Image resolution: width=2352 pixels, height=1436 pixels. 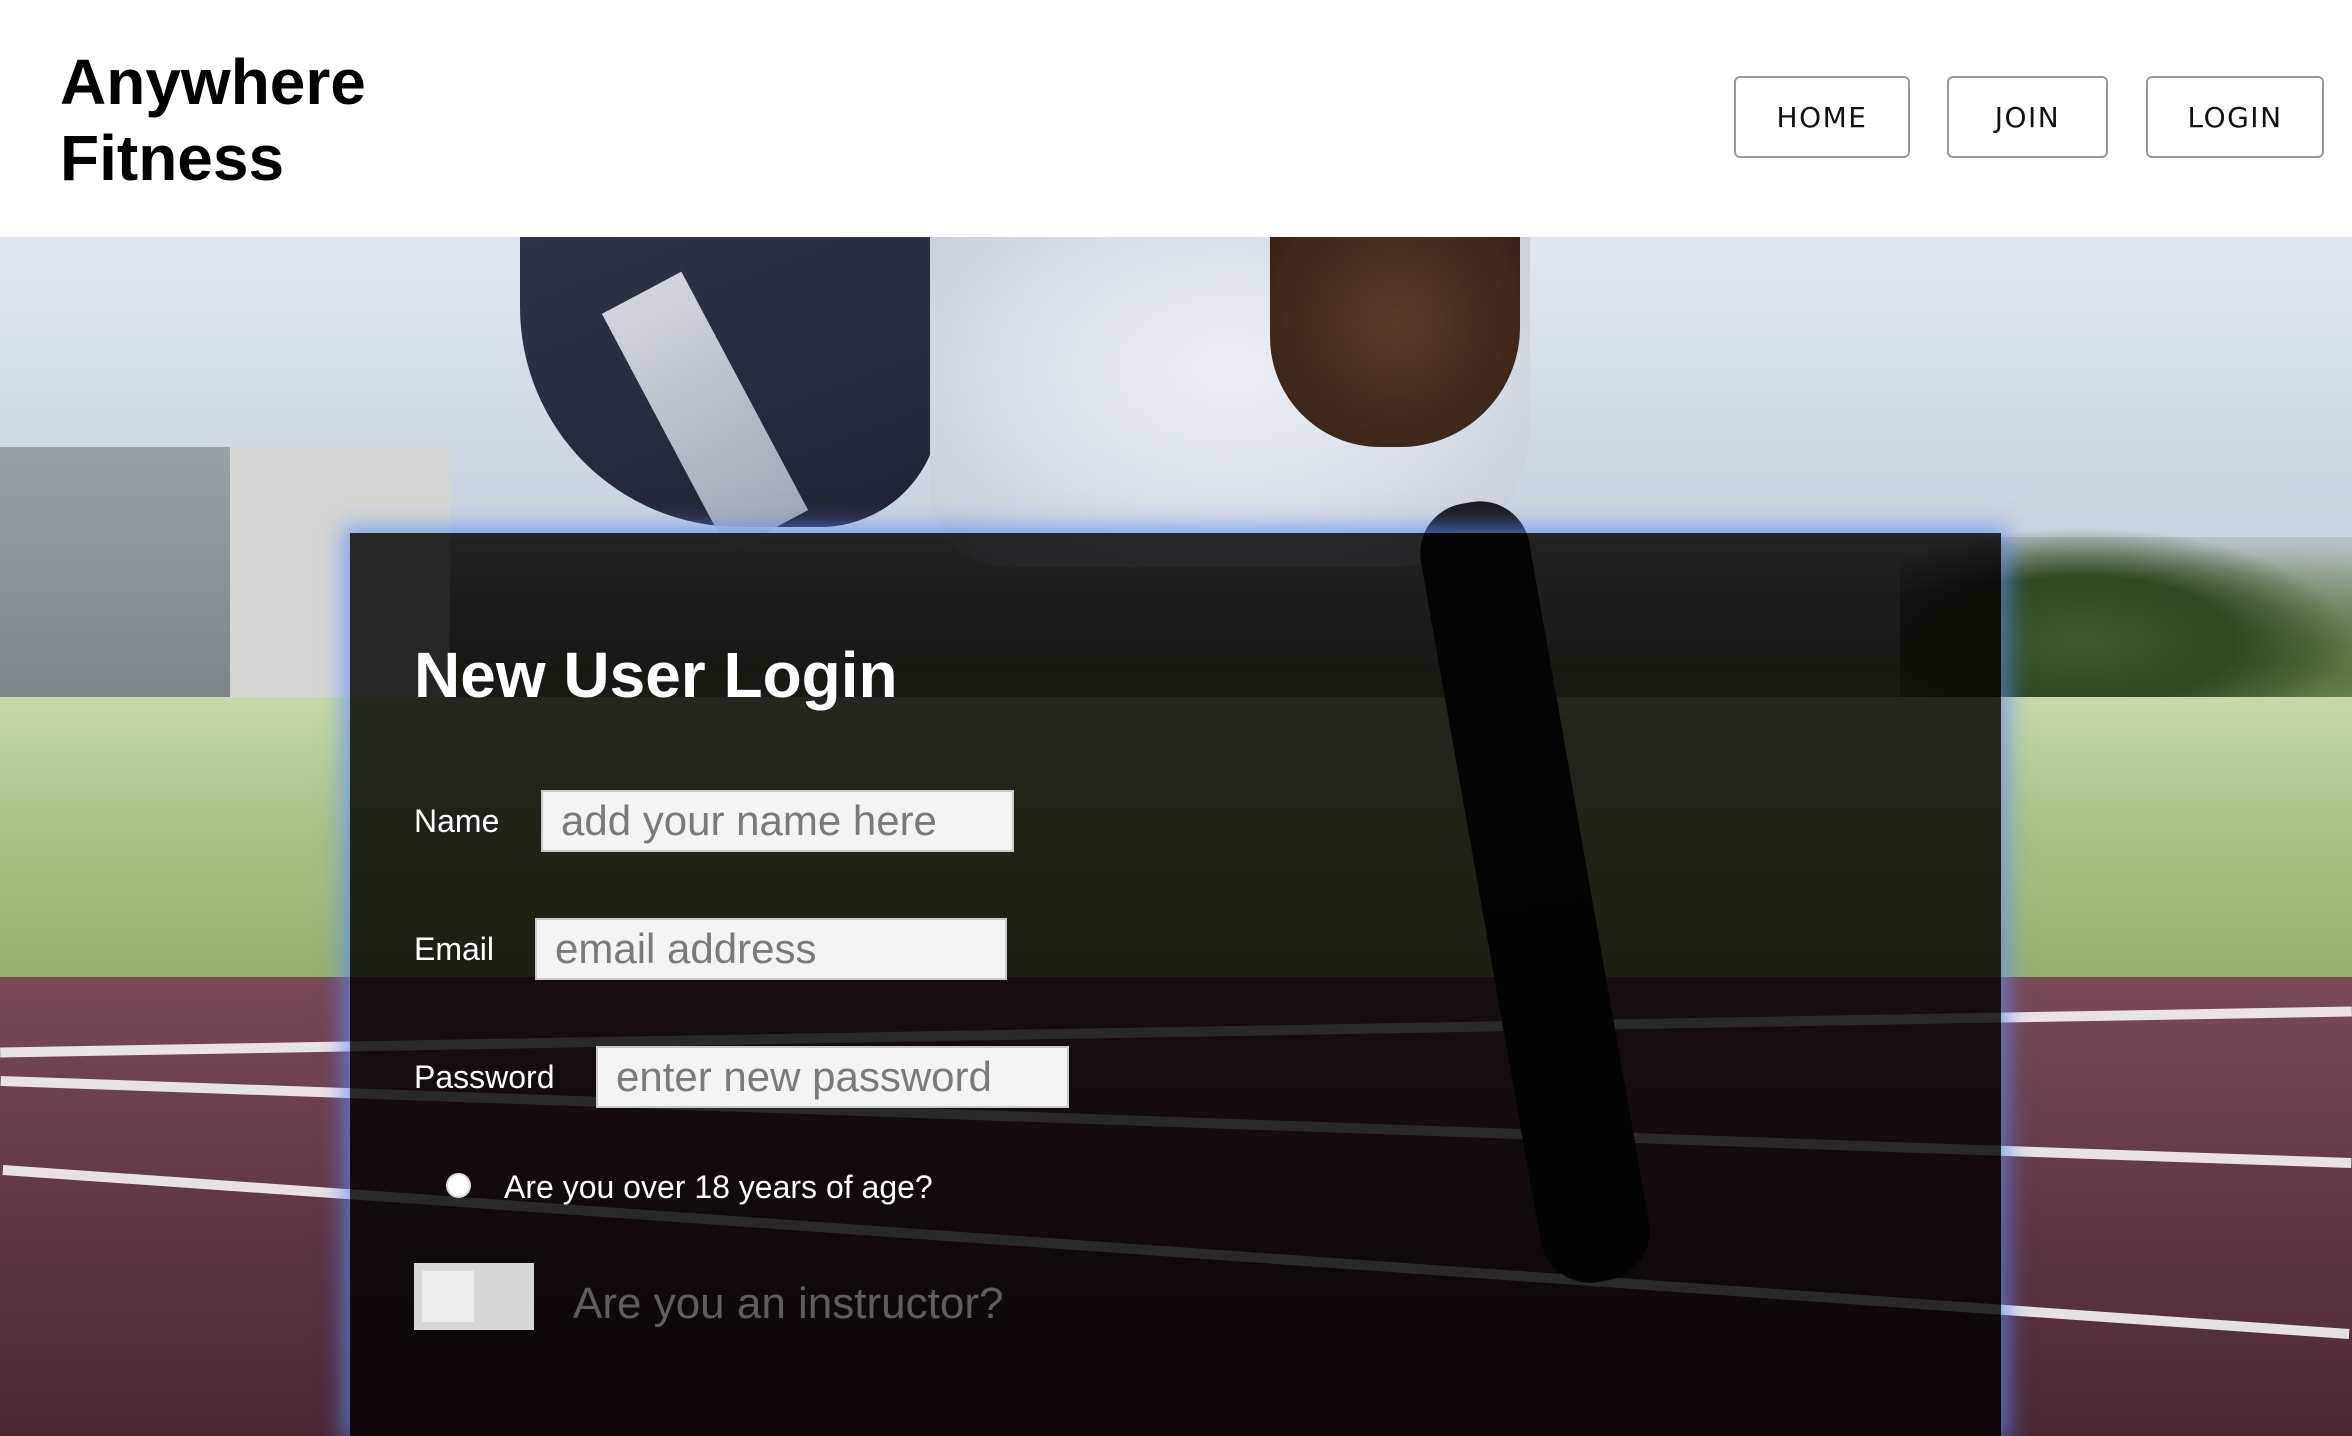 What do you see at coordinates (1822, 117) in the screenshot?
I see `nav-home-button: HOME` at bounding box center [1822, 117].